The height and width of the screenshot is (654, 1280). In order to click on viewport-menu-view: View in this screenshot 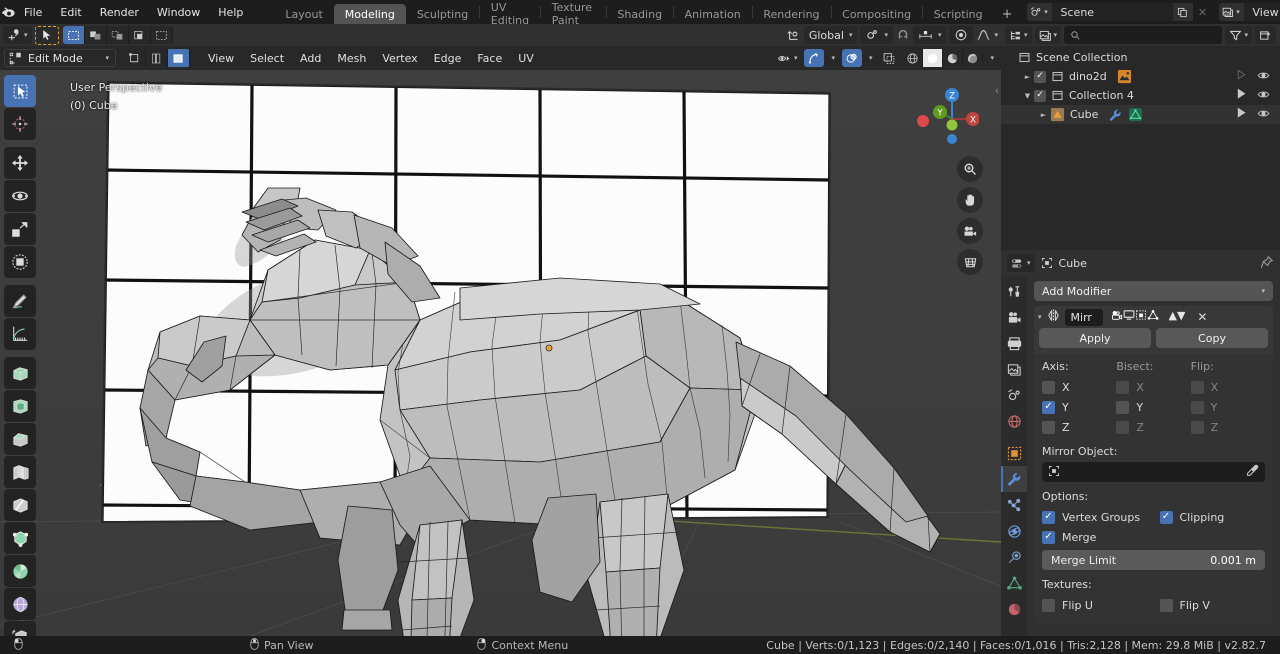, I will do `click(221, 58)`.